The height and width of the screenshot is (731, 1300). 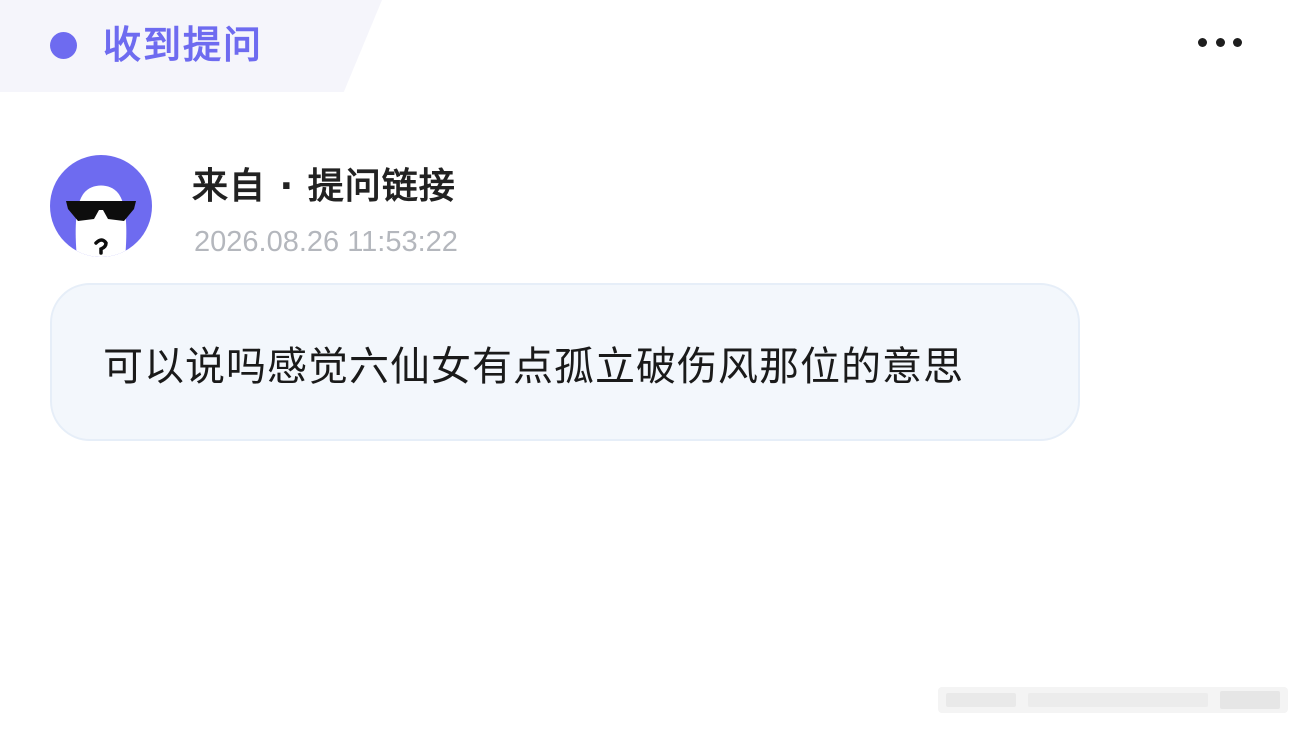 I want to click on sender-label: 来自 · 提问链接, so click(x=324, y=186).